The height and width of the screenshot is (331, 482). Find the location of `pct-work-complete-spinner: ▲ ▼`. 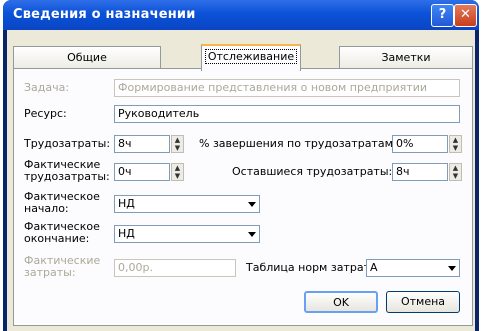

pct-work-complete-spinner: ▲ ▼ is located at coordinates (455, 144).